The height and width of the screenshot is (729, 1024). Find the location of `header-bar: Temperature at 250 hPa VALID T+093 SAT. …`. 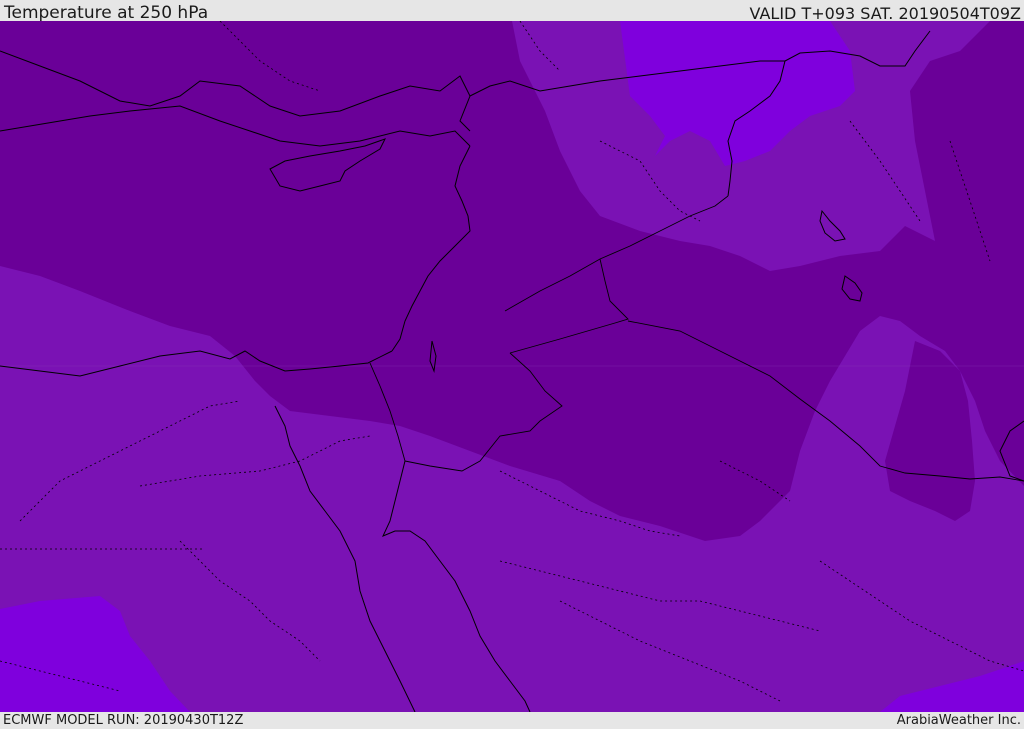

header-bar: Temperature at 250 hPa VALID T+093 SAT. … is located at coordinates (512, 11).